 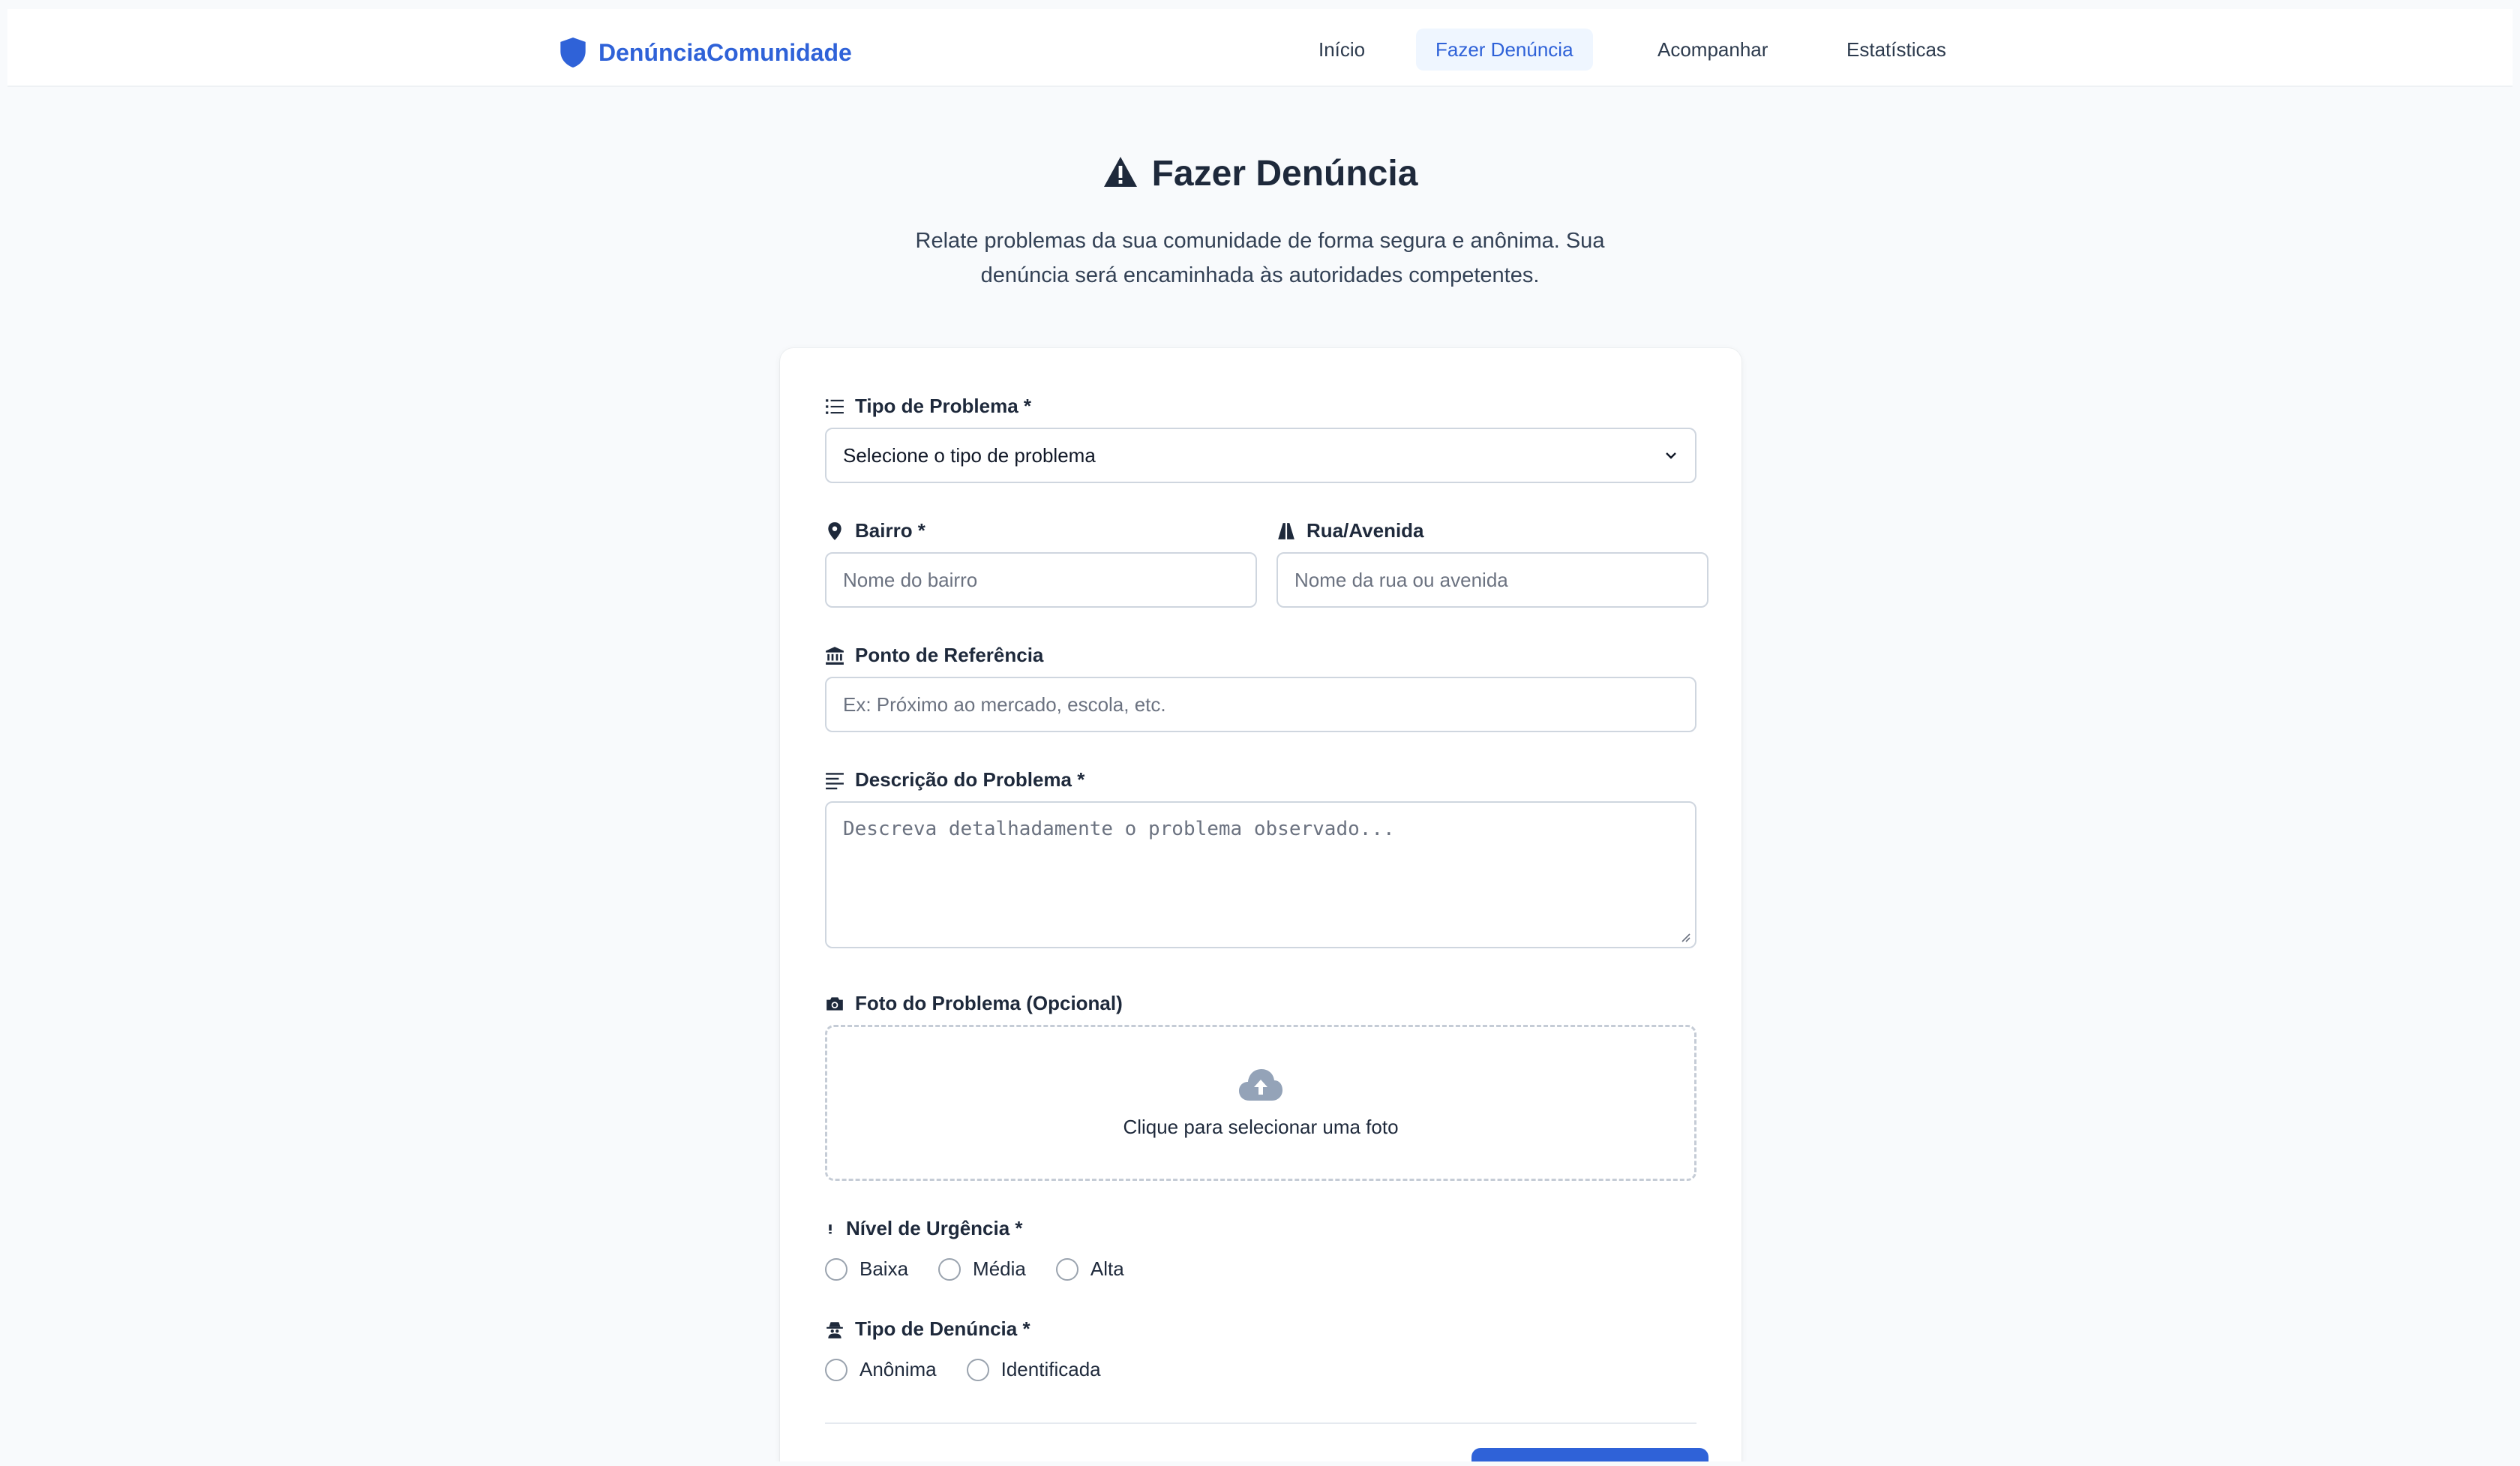 I want to click on tipo-denuncia-label: Tipo de Denúncia *, so click(x=927, y=1329).